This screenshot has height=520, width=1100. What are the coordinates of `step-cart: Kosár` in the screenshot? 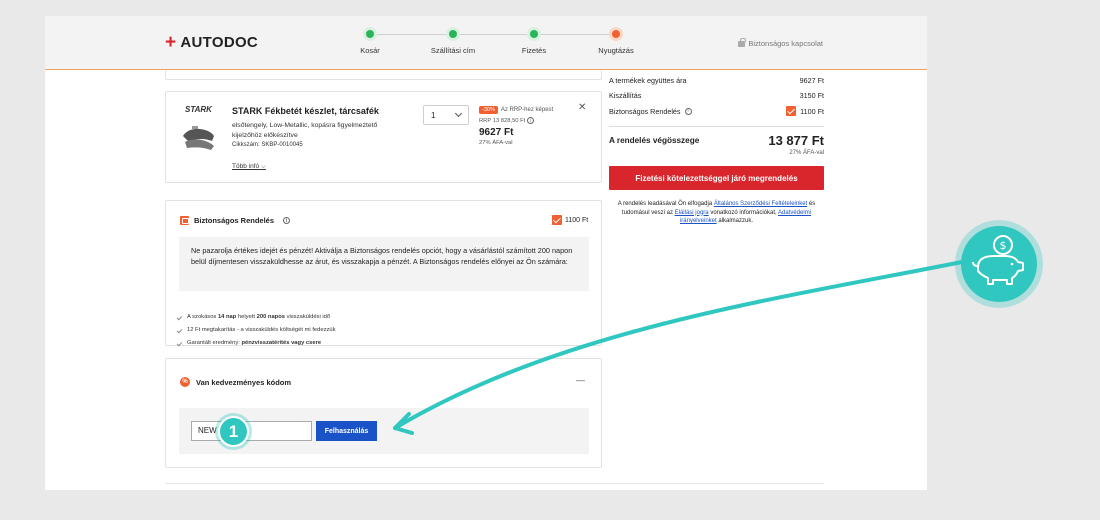 It's located at (370, 42).